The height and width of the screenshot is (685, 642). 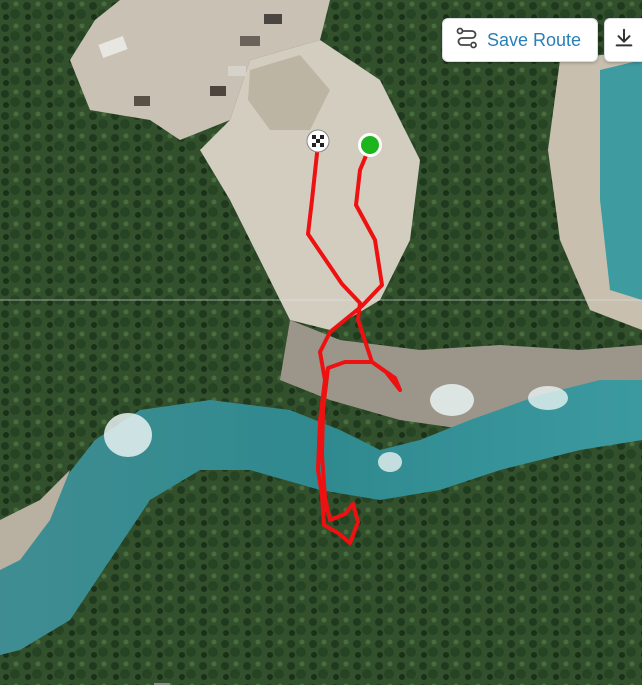 I want to click on start-marker, so click(x=370, y=145).